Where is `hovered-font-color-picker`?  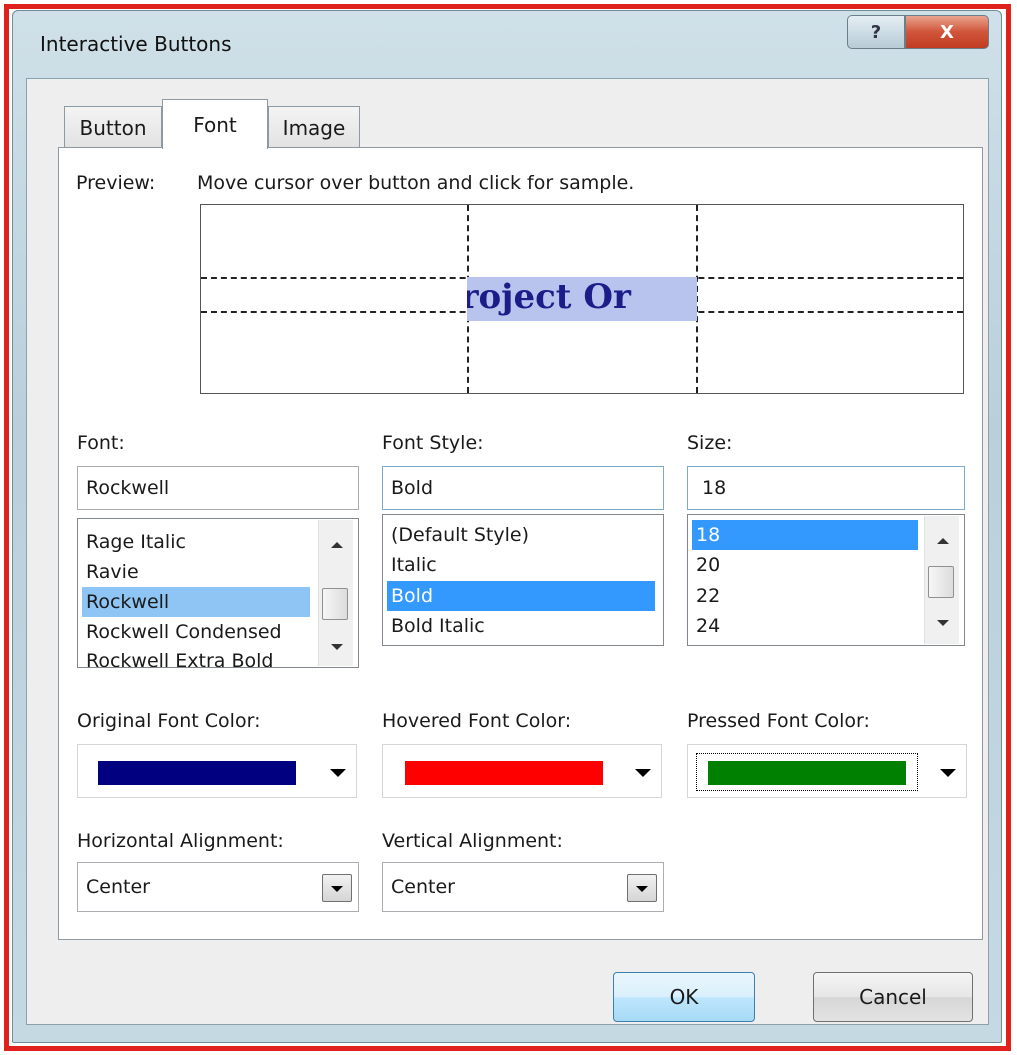
hovered-font-color-picker is located at coordinates (522, 771).